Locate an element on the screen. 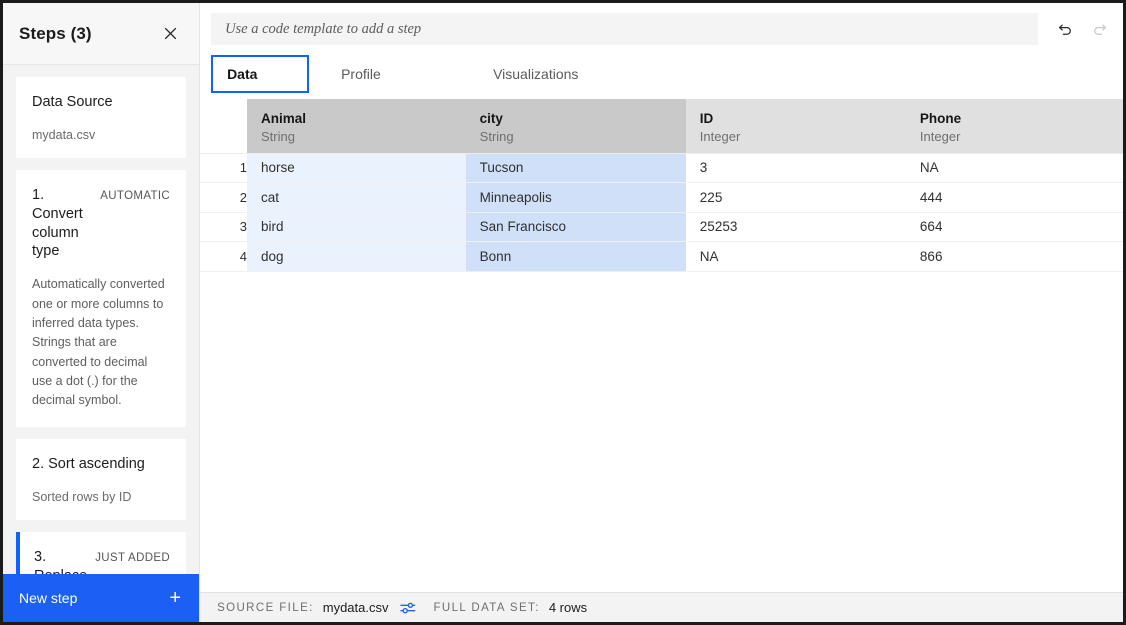 Image resolution: width=1126 pixels, height=625 pixels. plus-icon: + is located at coordinates (175, 598).